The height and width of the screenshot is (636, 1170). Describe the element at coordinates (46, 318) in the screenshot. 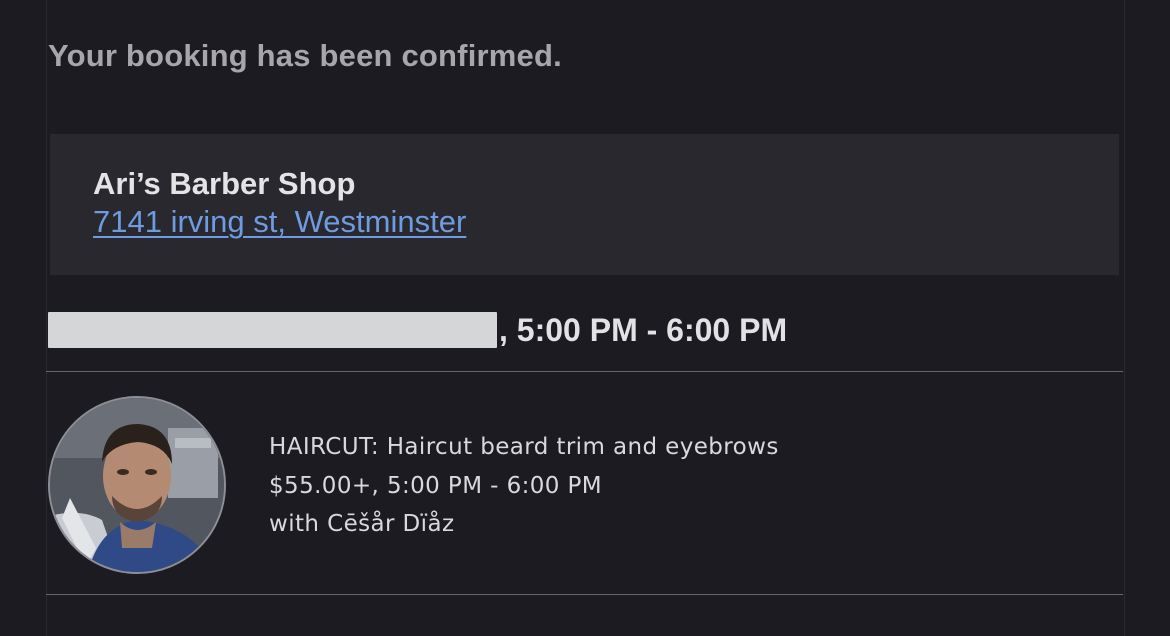

I see `content-border-left` at that location.